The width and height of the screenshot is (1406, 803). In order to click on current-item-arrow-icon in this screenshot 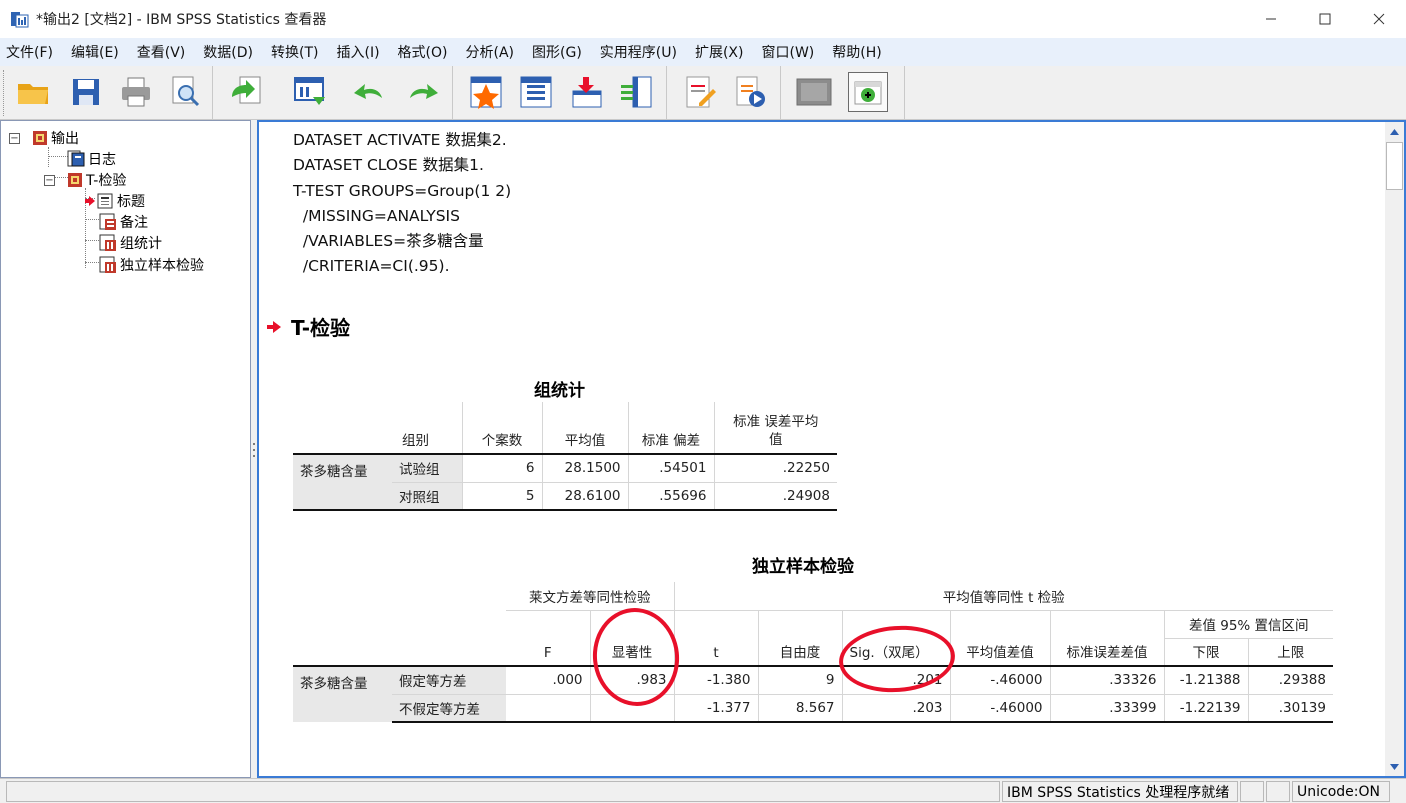, I will do `click(90, 201)`.